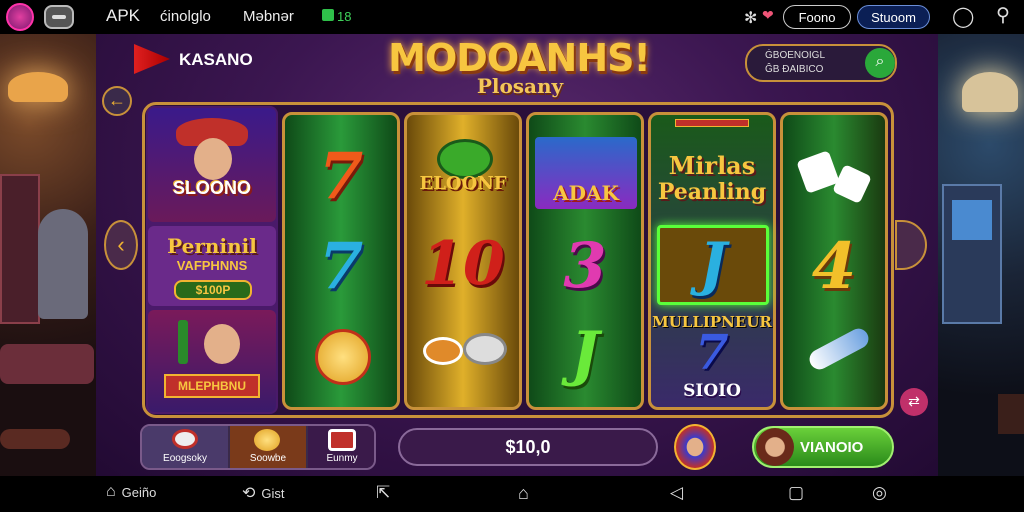 The width and height of the screenshot is (1024, 512). I want to click on character-card-3: MLEPHBNU, so click(212, 361).